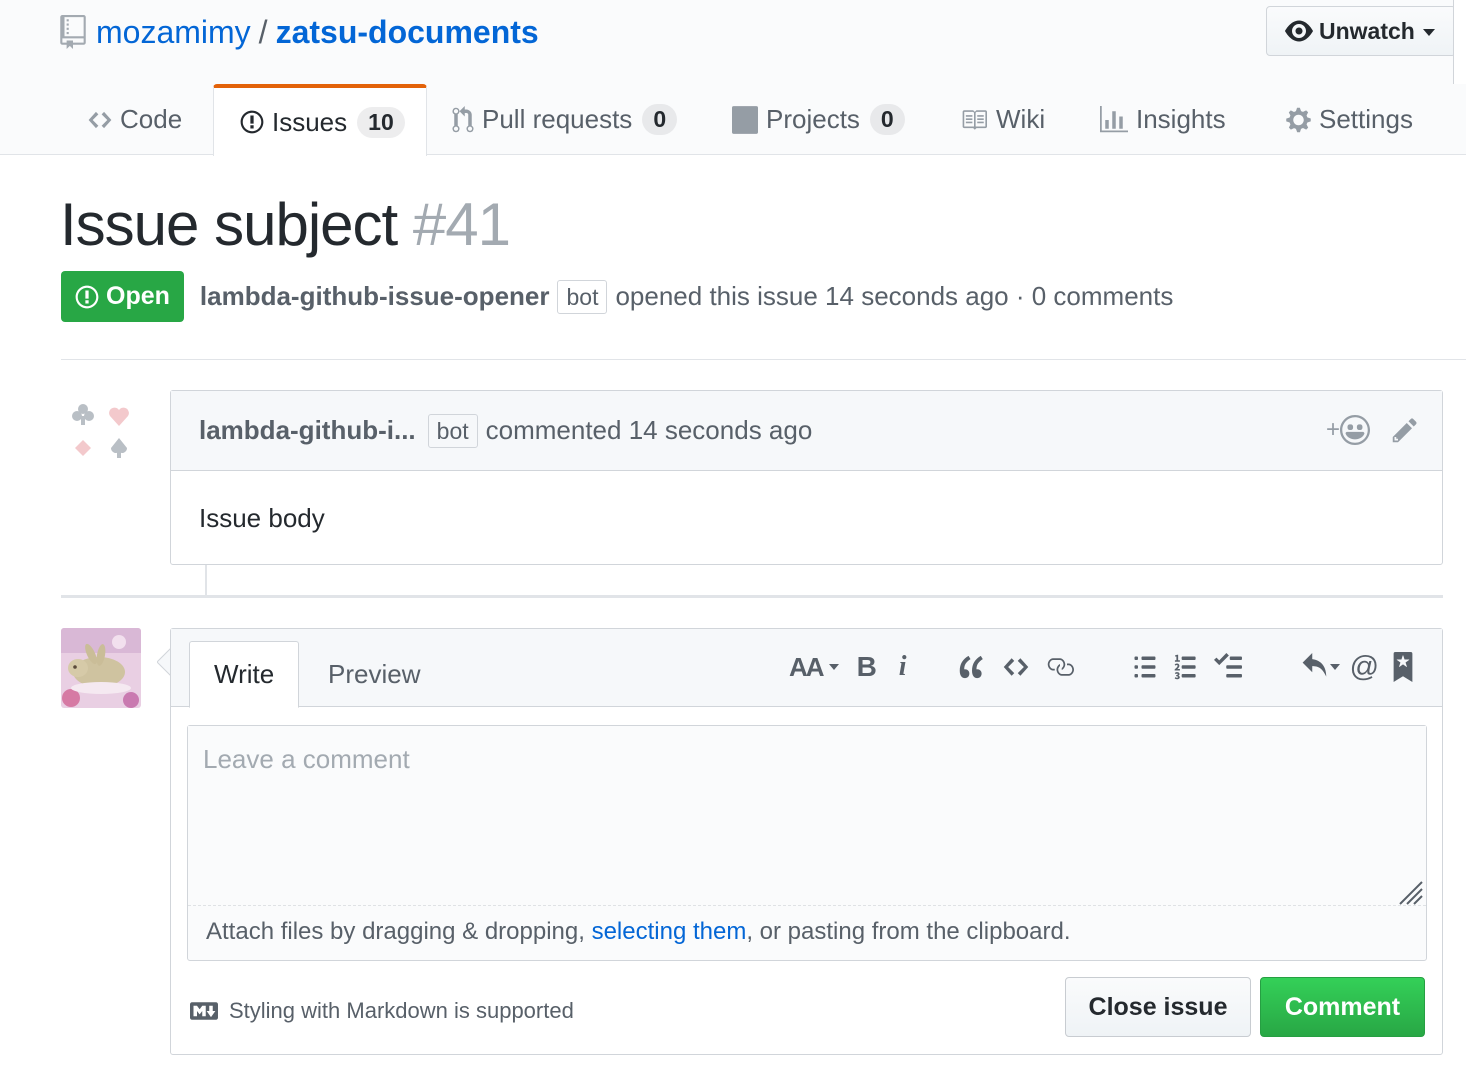 This screenshot has width=1466, height=1092. What do you see at coordinates (262, 518) in the screenshot?
I see `comment-body: Issue body` at bounding box center [262, 518].